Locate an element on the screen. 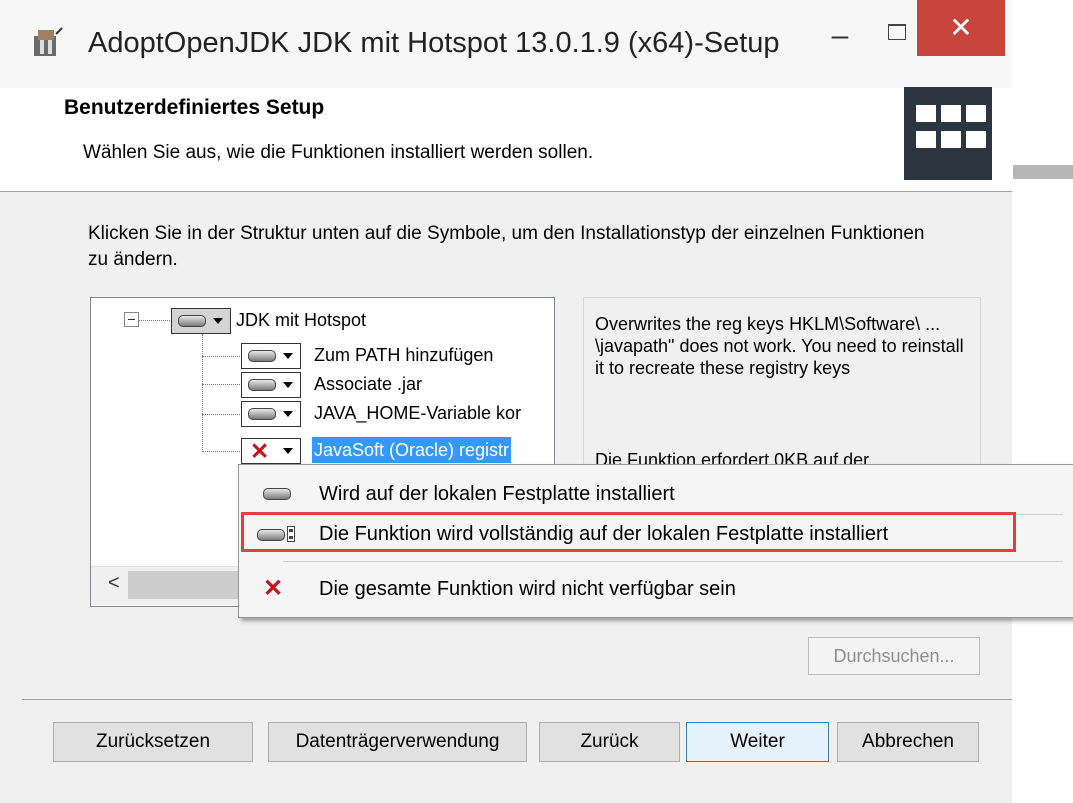 The image size is (1073, 803). close-button: ✕ is located at coordinates (961, 28).